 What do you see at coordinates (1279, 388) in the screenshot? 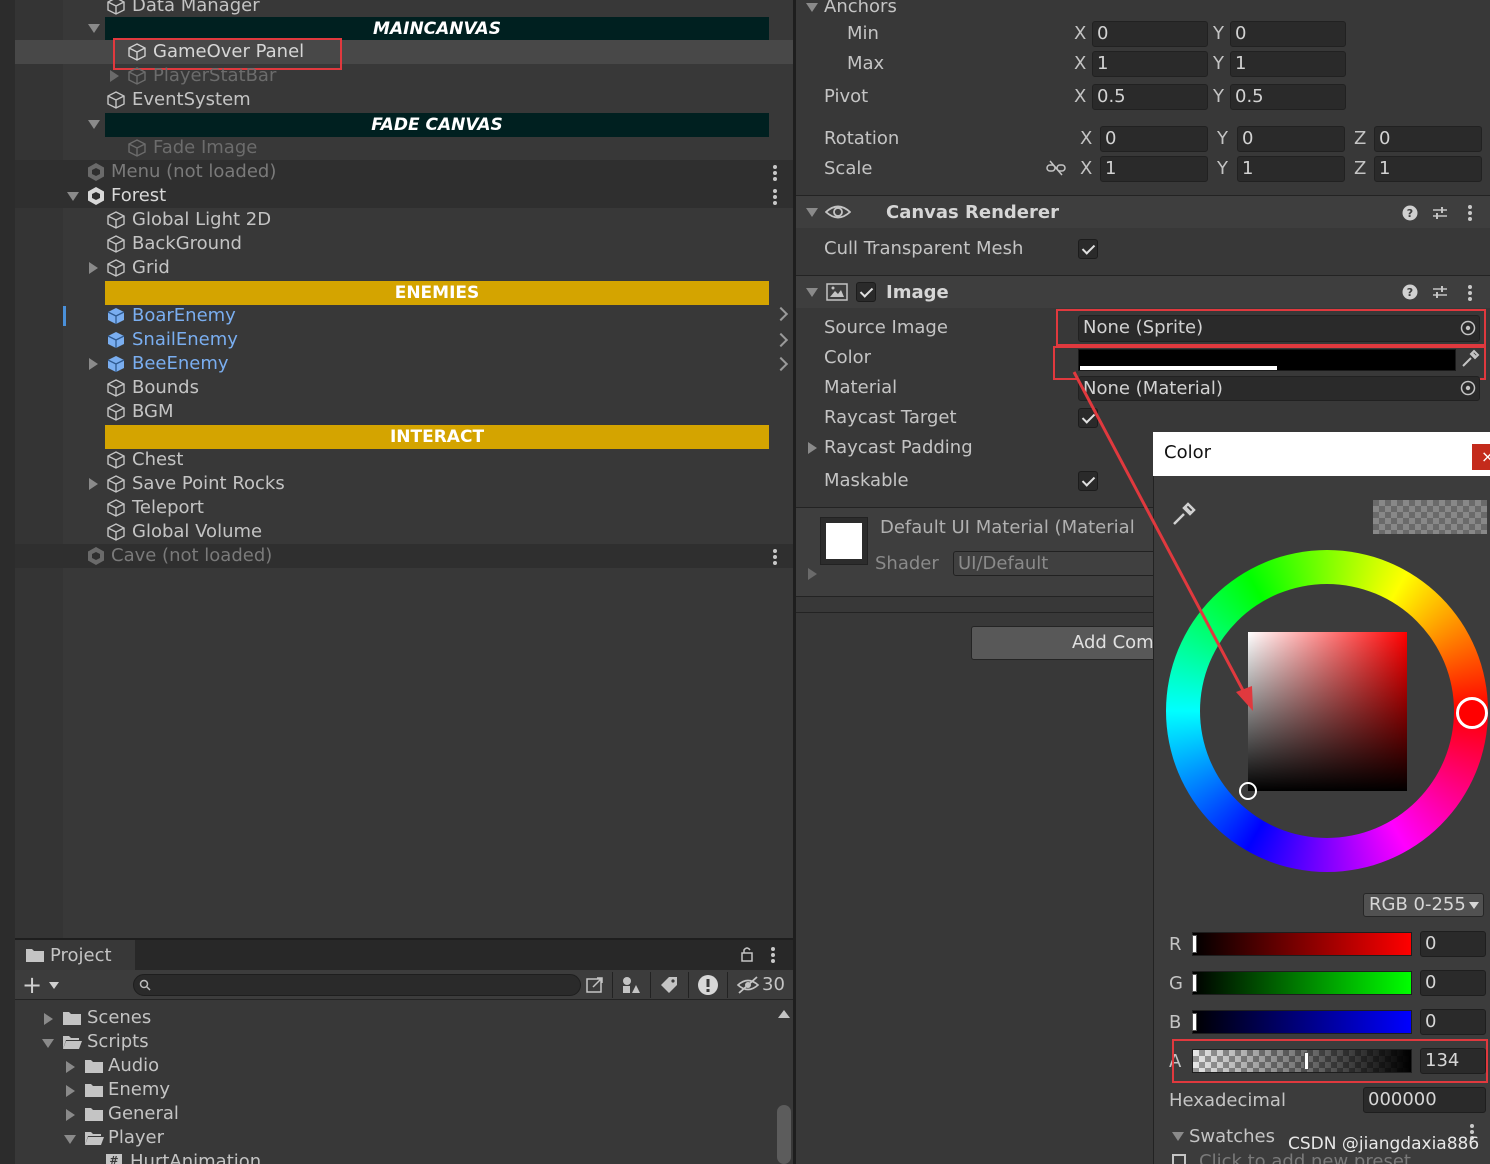
I see `material-field: None (Material)` at bounding box center [1279, 388].